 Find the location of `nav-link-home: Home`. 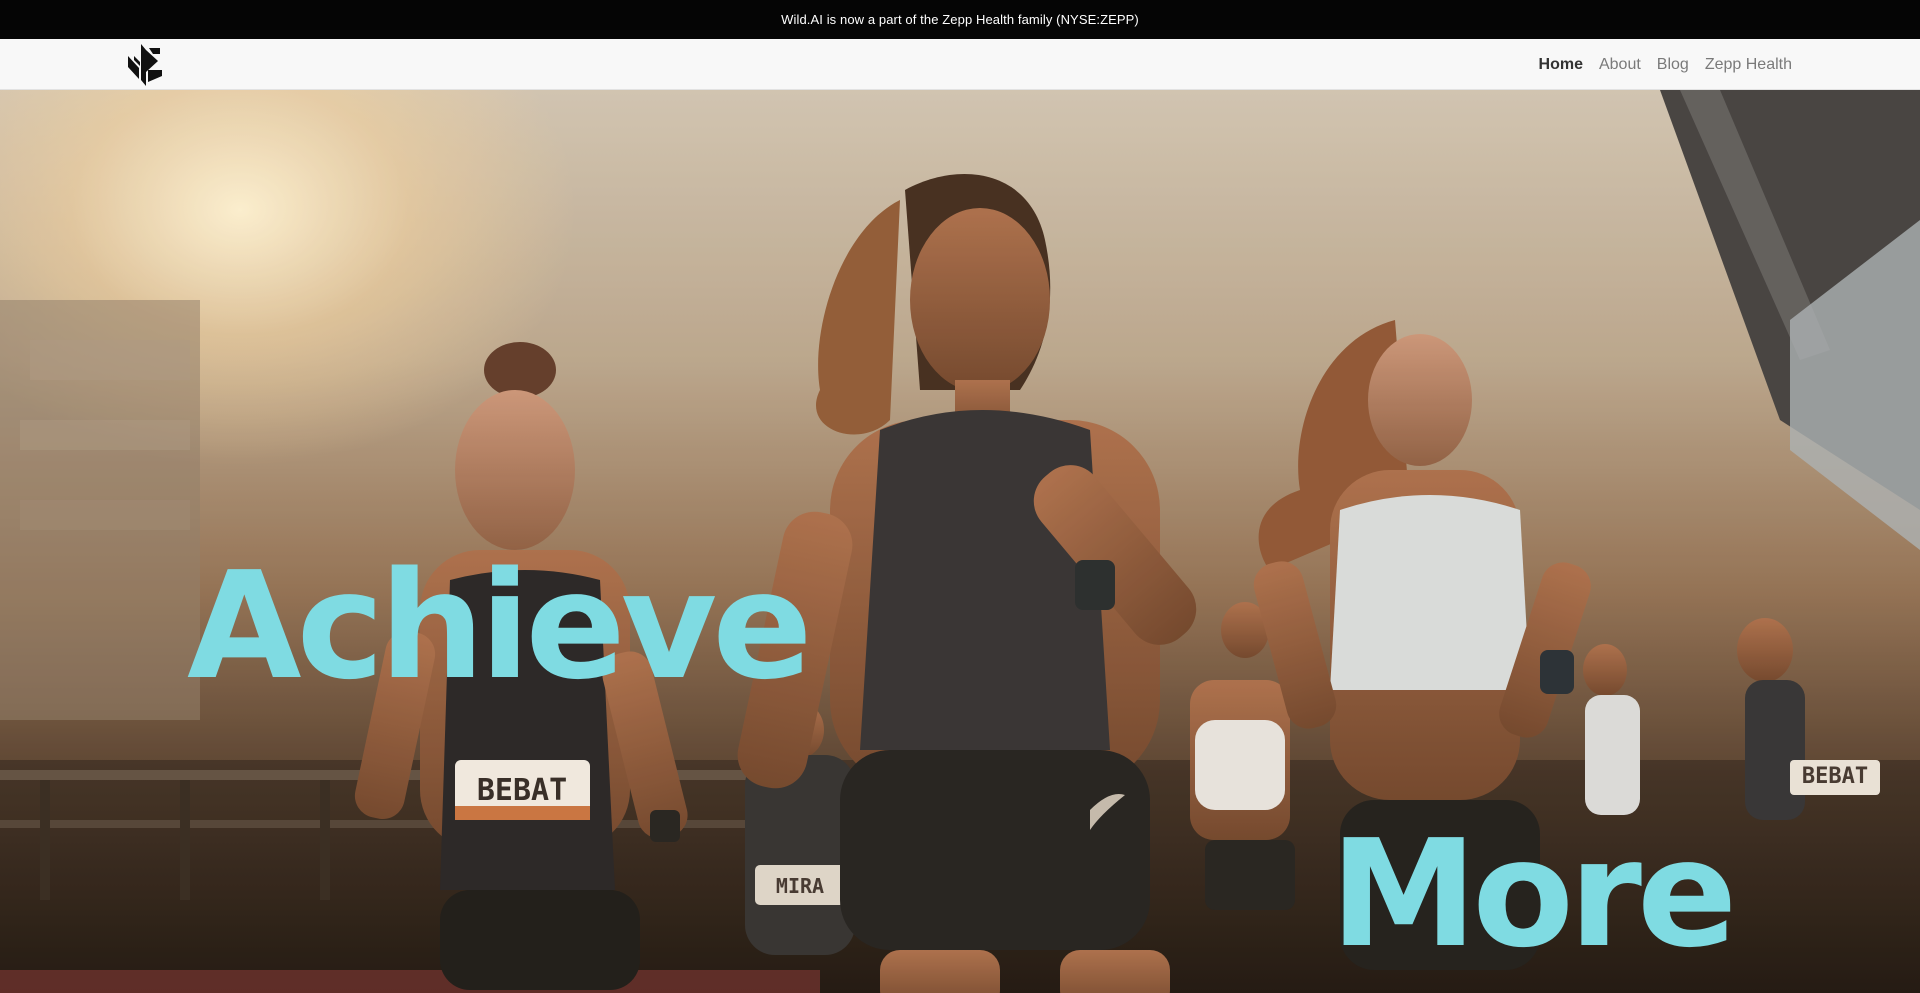

nav-link-home: Home is located at coordinates (1561, 65).